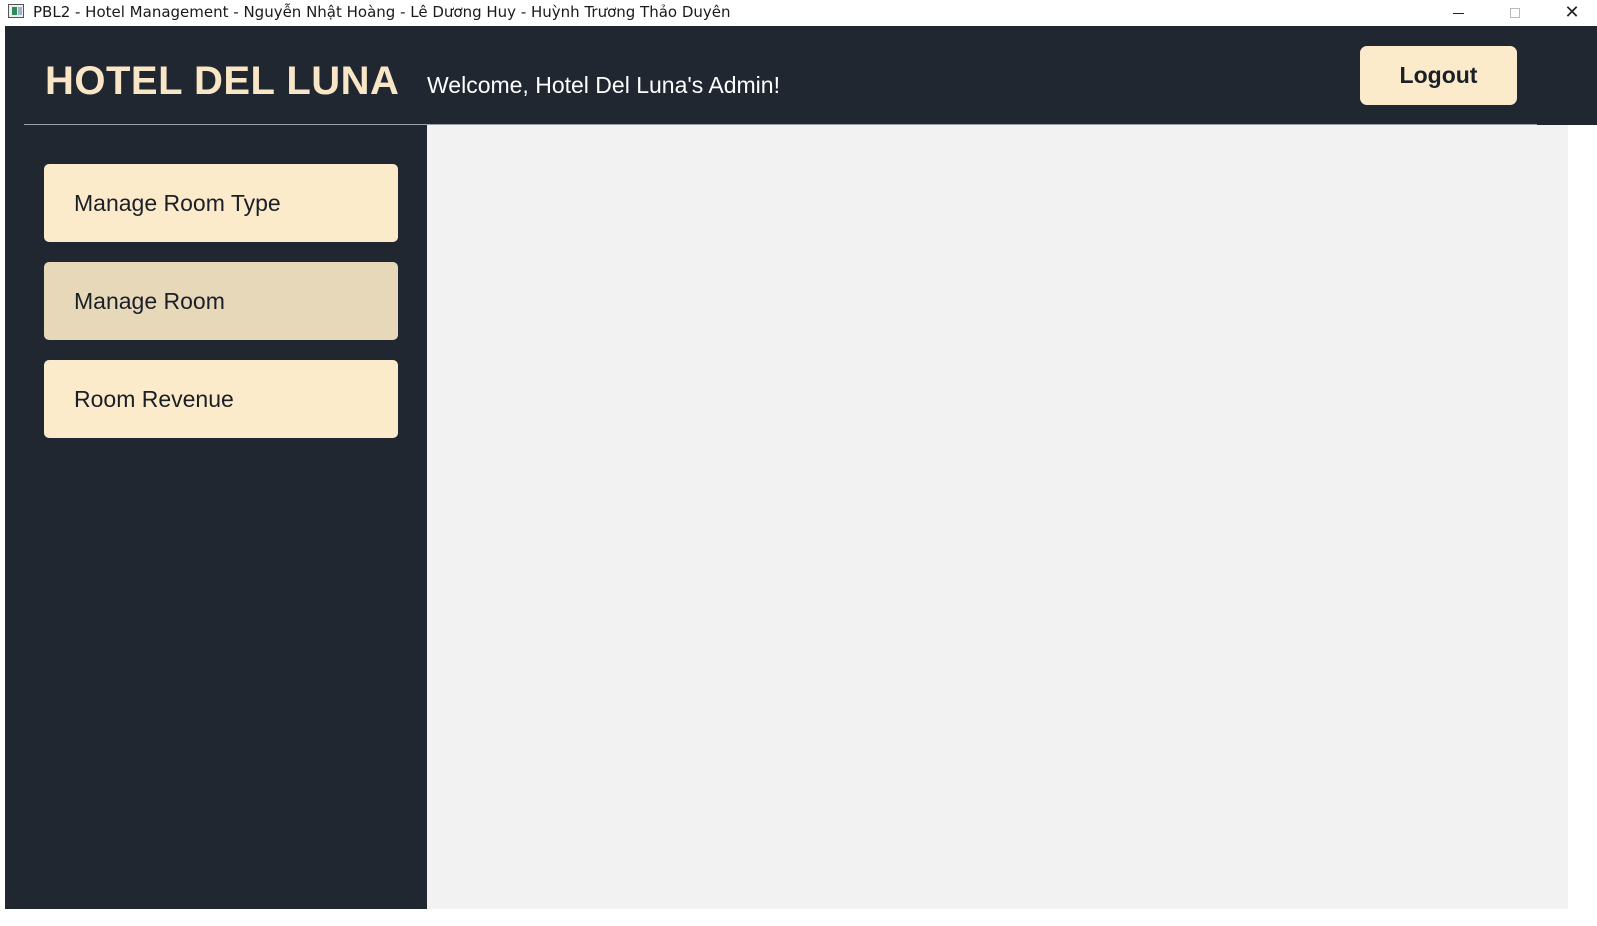 This screenshot has height=926, width=1597. Describe the element at coordinates (222, 81) in the screenshot. I see `brand-title: HOTEL DEL LUNA` at that location.